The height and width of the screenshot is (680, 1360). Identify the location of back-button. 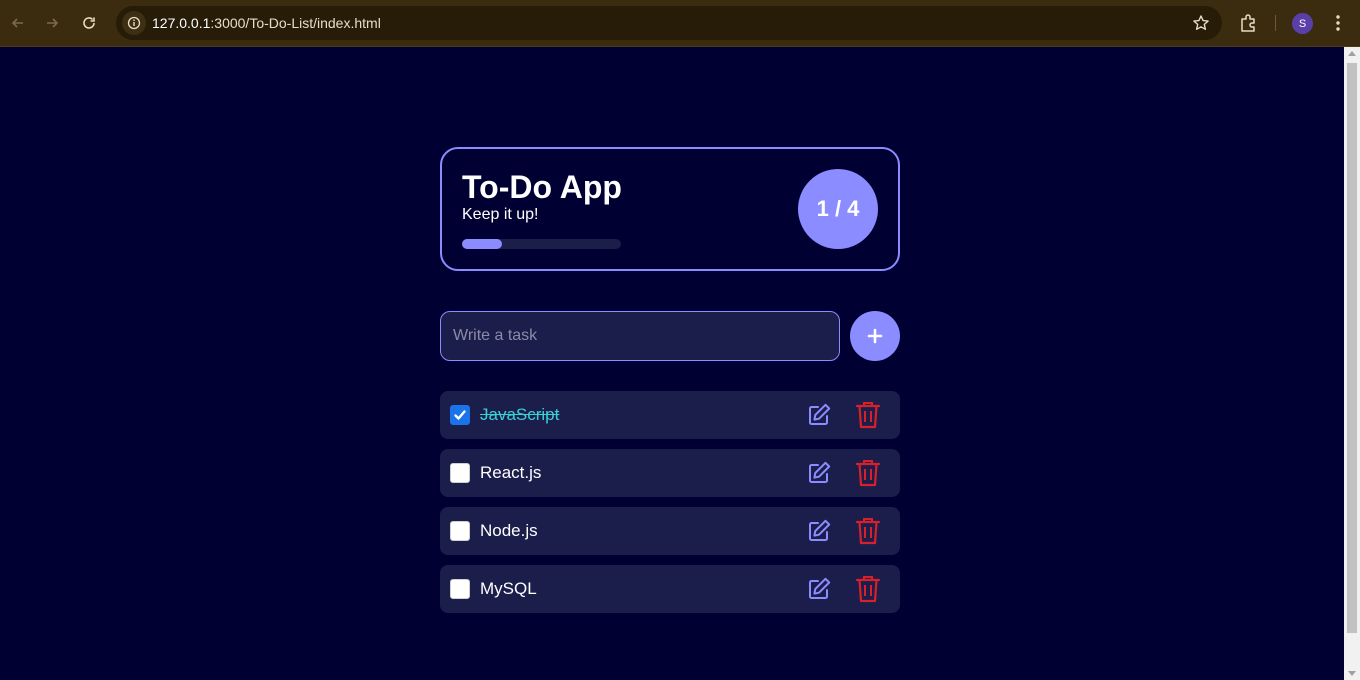
(18, 23).